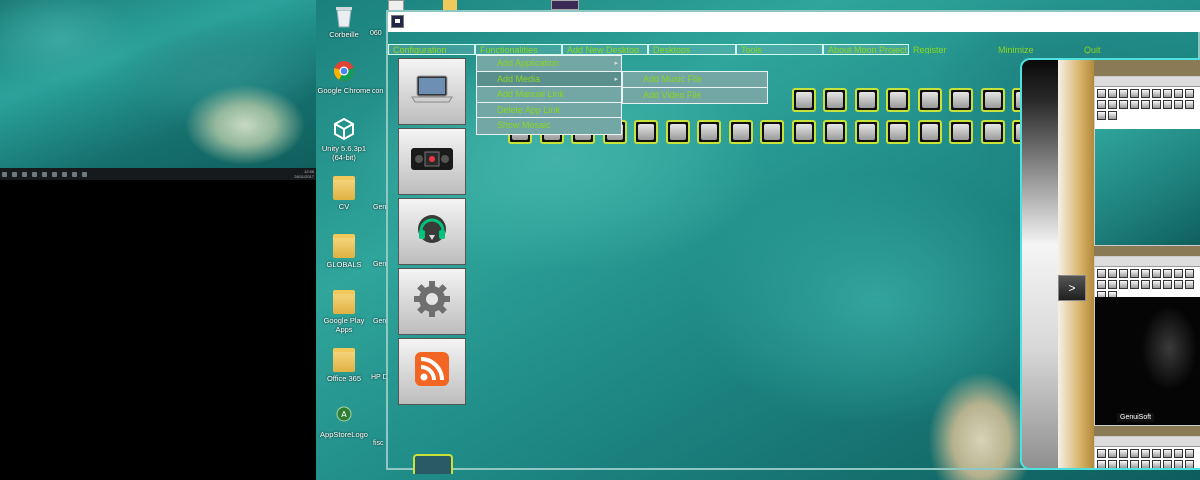  I want to click on desktop-icon-globals: GLOBALS, so click(344, 251).